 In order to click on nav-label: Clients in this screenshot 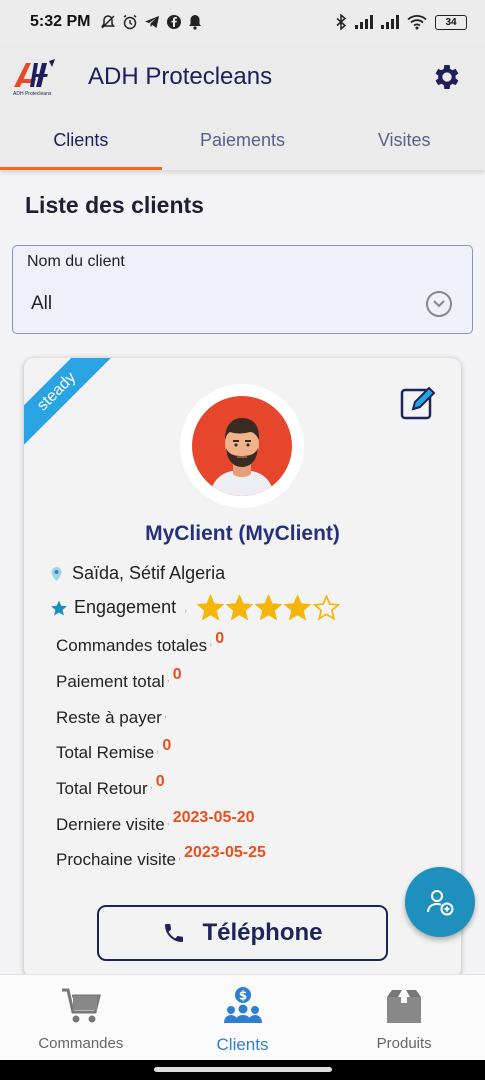, I will do `click(242, 1044)`.